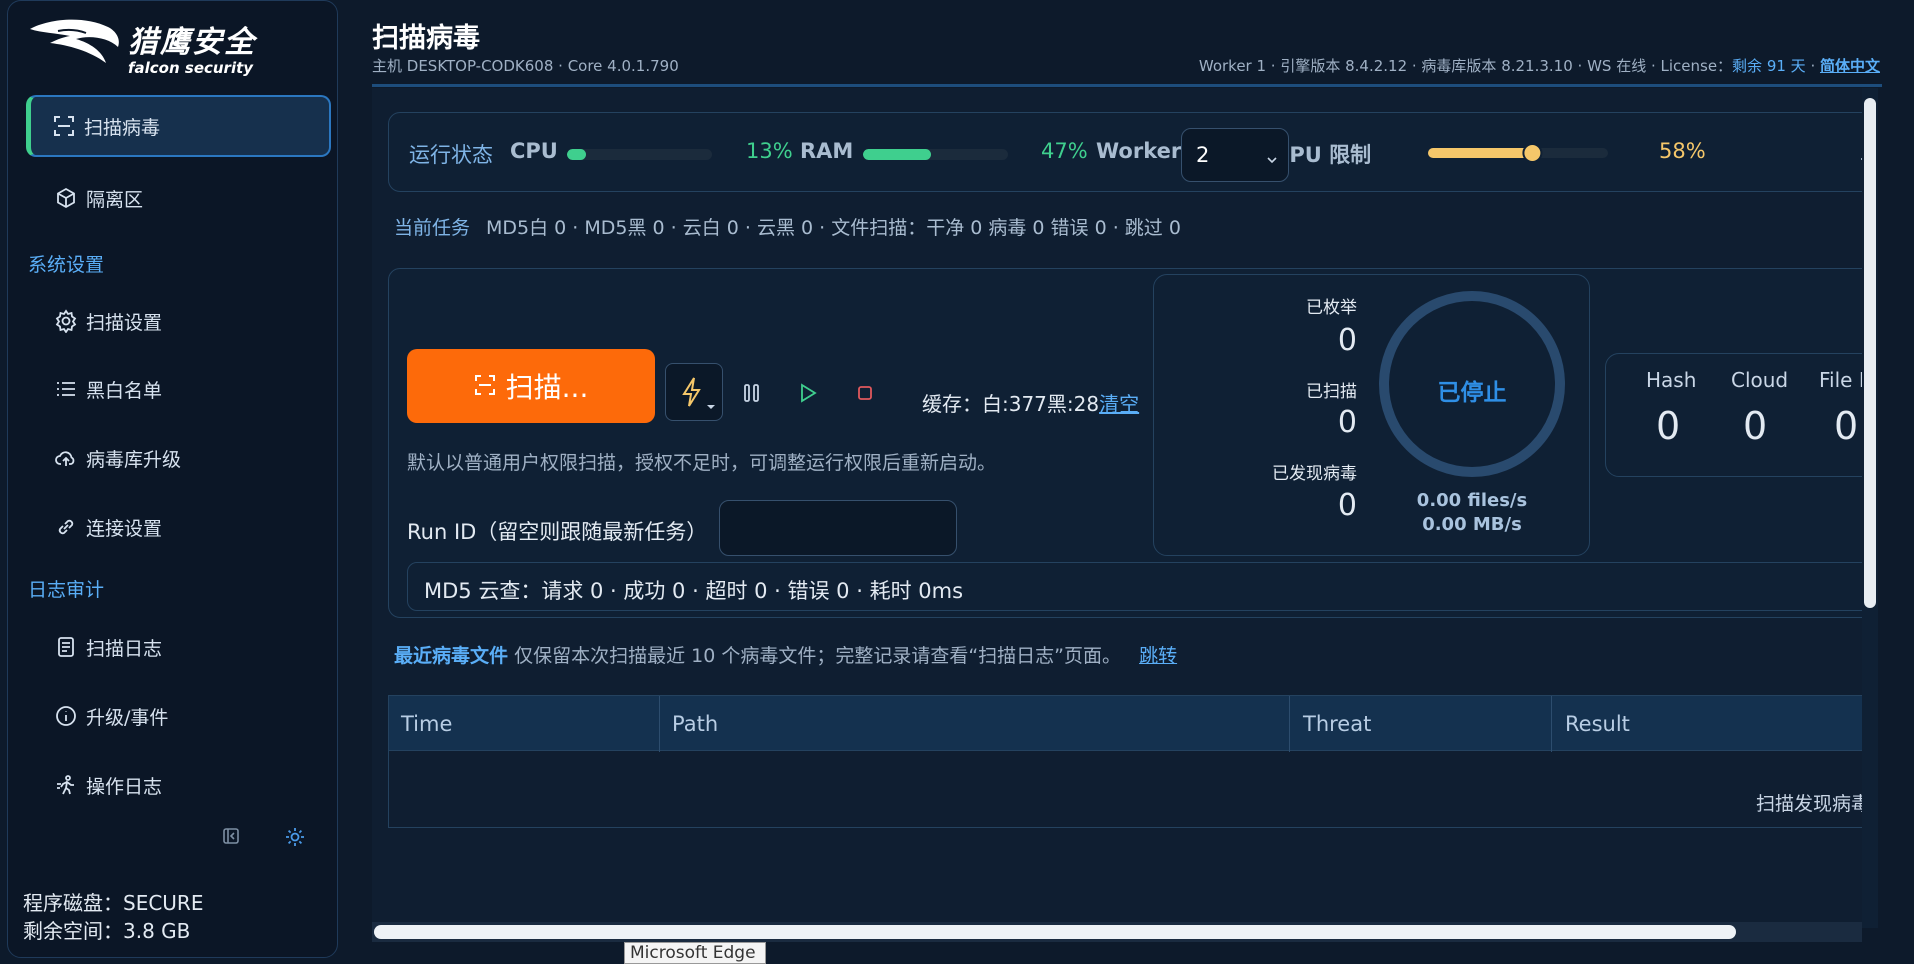  I want to click on file-value: 0, so click(1846, 426).